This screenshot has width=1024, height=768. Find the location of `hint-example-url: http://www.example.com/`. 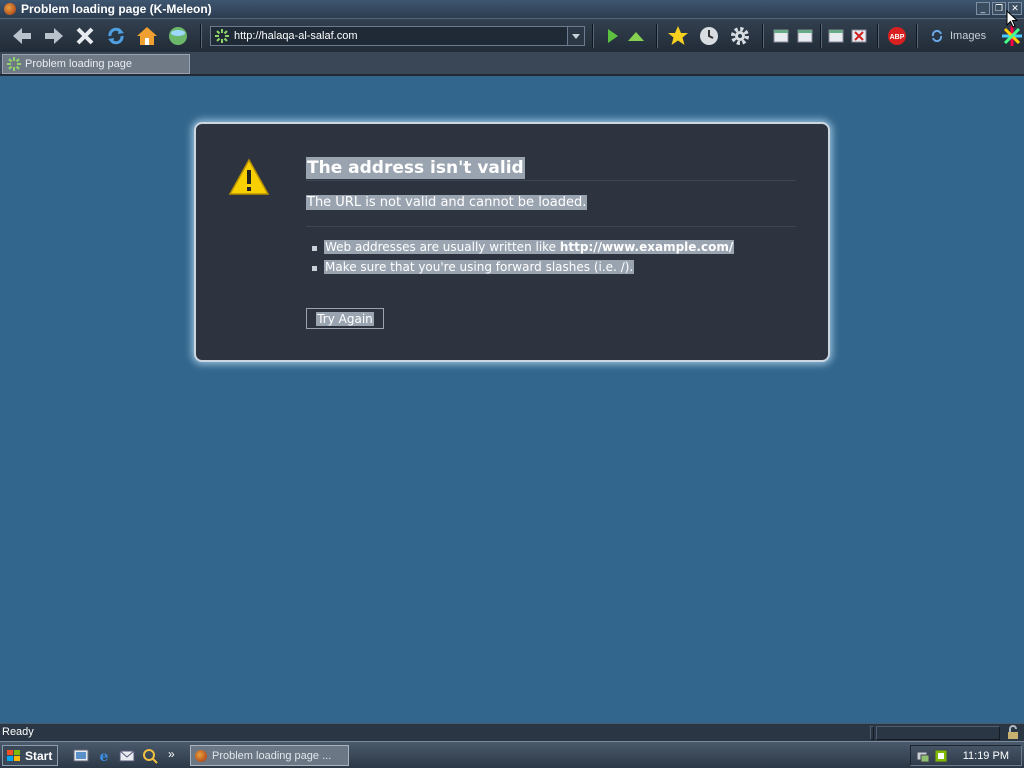

hint-example-url: http://www.example.com/ is located at coordinates (646, 247).